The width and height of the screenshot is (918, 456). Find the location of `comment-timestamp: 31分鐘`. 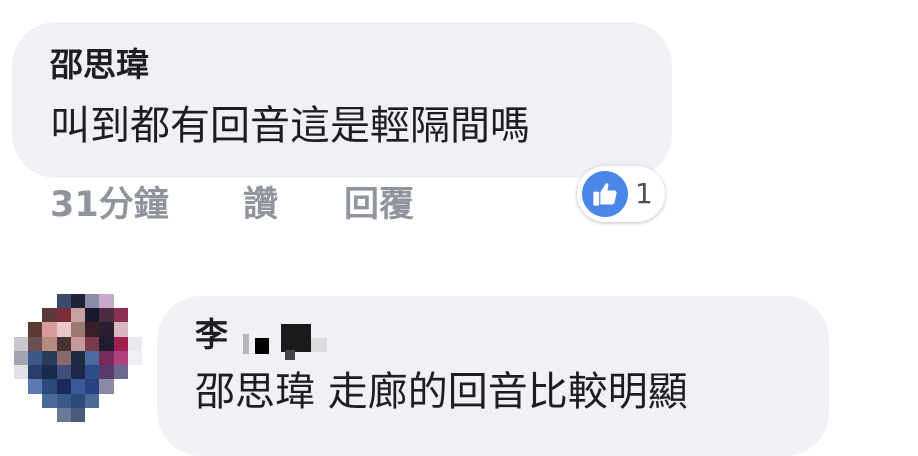

comment-timestamp: 31分鐘 is located at coordinates (109, 205).